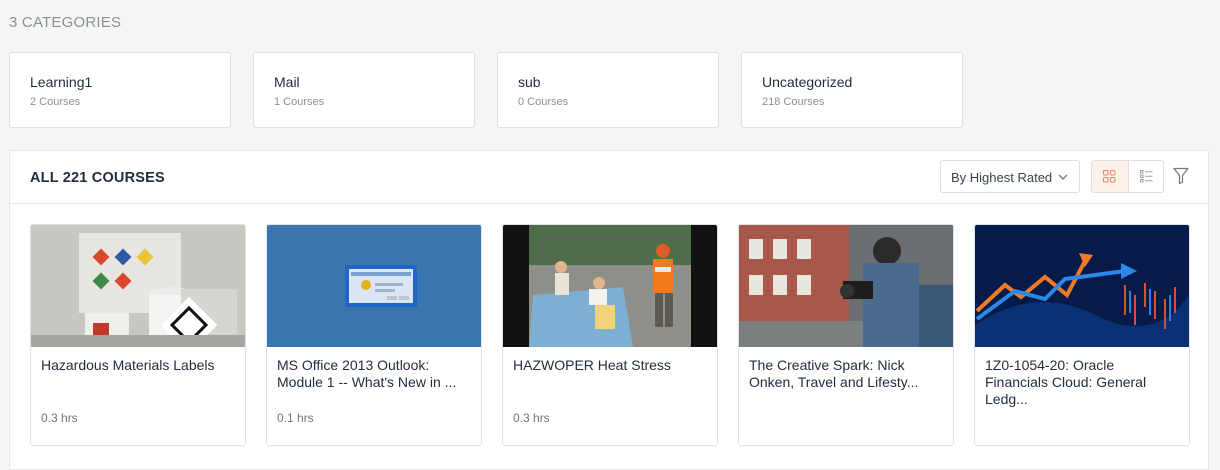 Image resolution: width=1220 pixels, height=470 pixels. What do you see at coordinates (1063, 178) in the screenshot?
I see `chevron-down-icon` at bounding box center [1063, 178].